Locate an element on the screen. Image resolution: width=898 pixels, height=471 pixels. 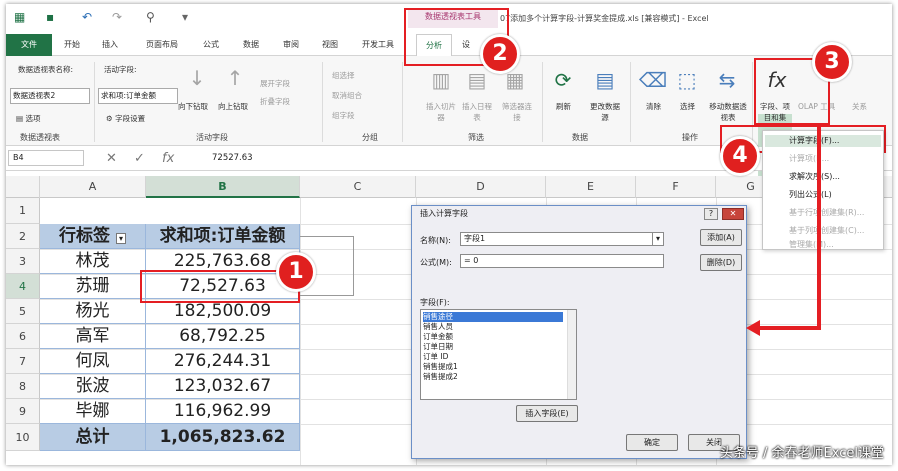
column-header-d: D is located at coordinates (481, 187).